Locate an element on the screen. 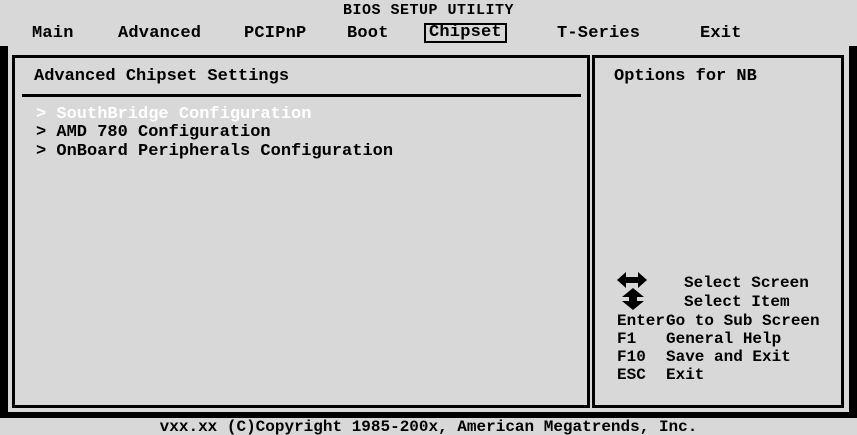 The image size is (857, 435). help-key-f10: F10 is located at coordinates (631, 357).